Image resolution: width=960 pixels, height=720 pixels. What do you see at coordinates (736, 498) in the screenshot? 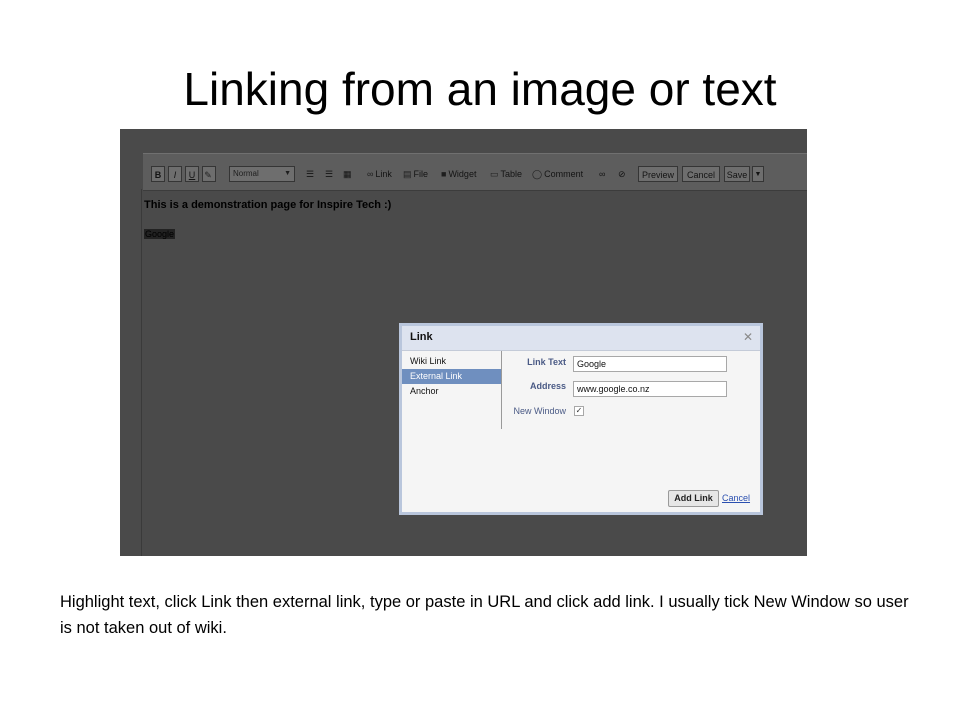
I see `cancel-link: Cancel` at bounding box center [736, 498].